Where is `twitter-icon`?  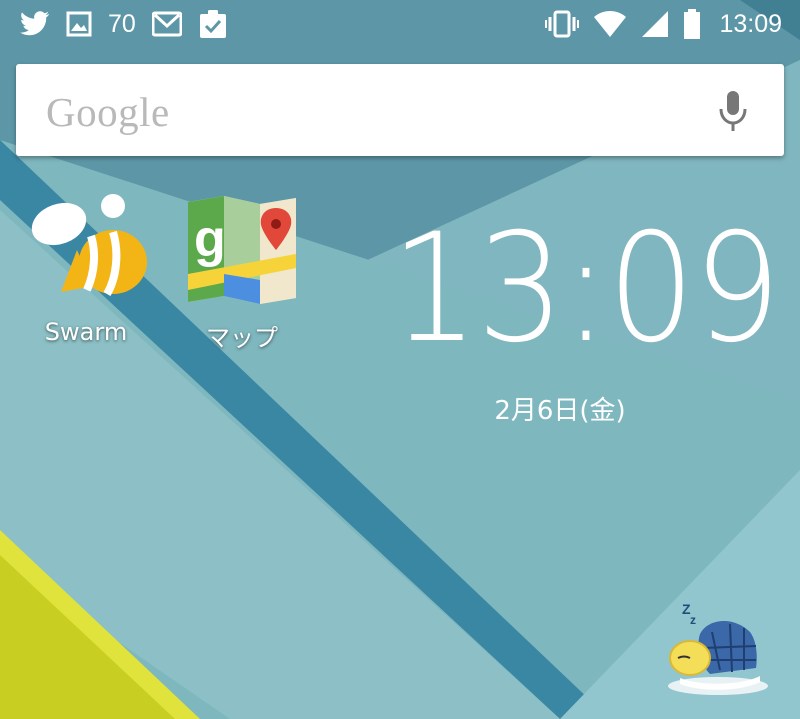 twitter-icon is located at coordinates (35, 24).